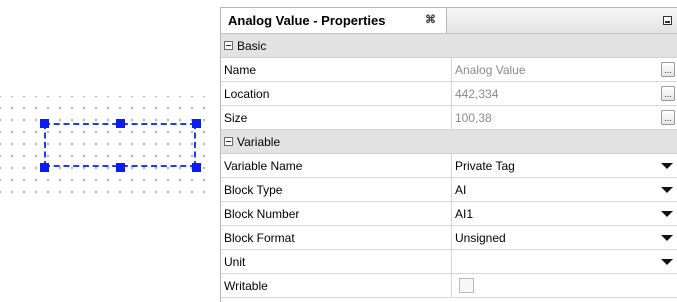  I want to click on property-label: Location, so click(247, 94).